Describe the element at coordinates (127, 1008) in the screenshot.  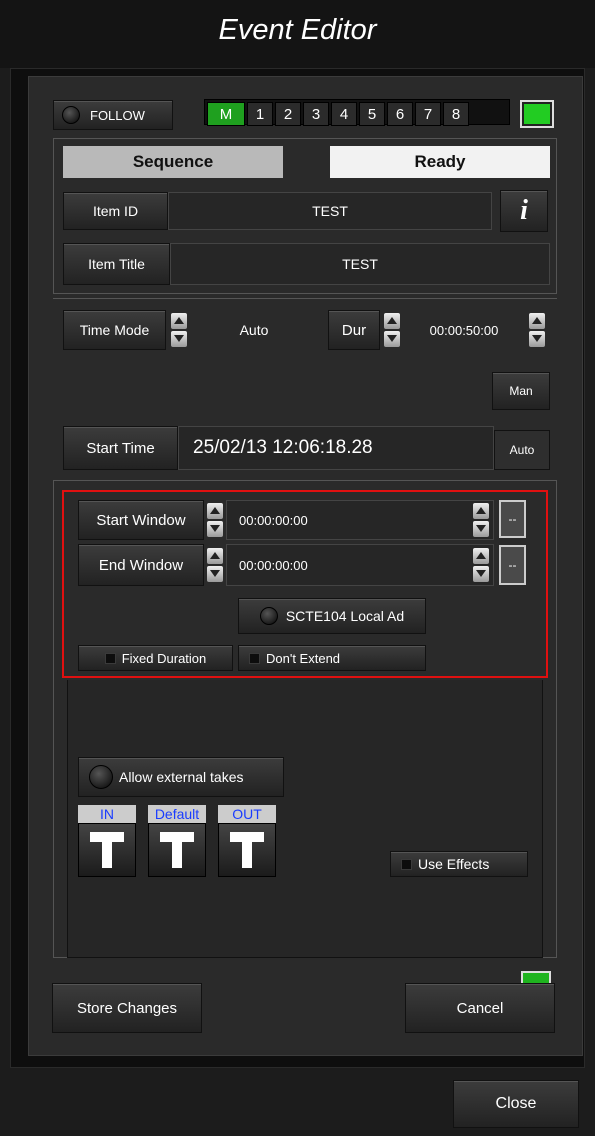
I see `store-changes-button: Store Changes` at that location.